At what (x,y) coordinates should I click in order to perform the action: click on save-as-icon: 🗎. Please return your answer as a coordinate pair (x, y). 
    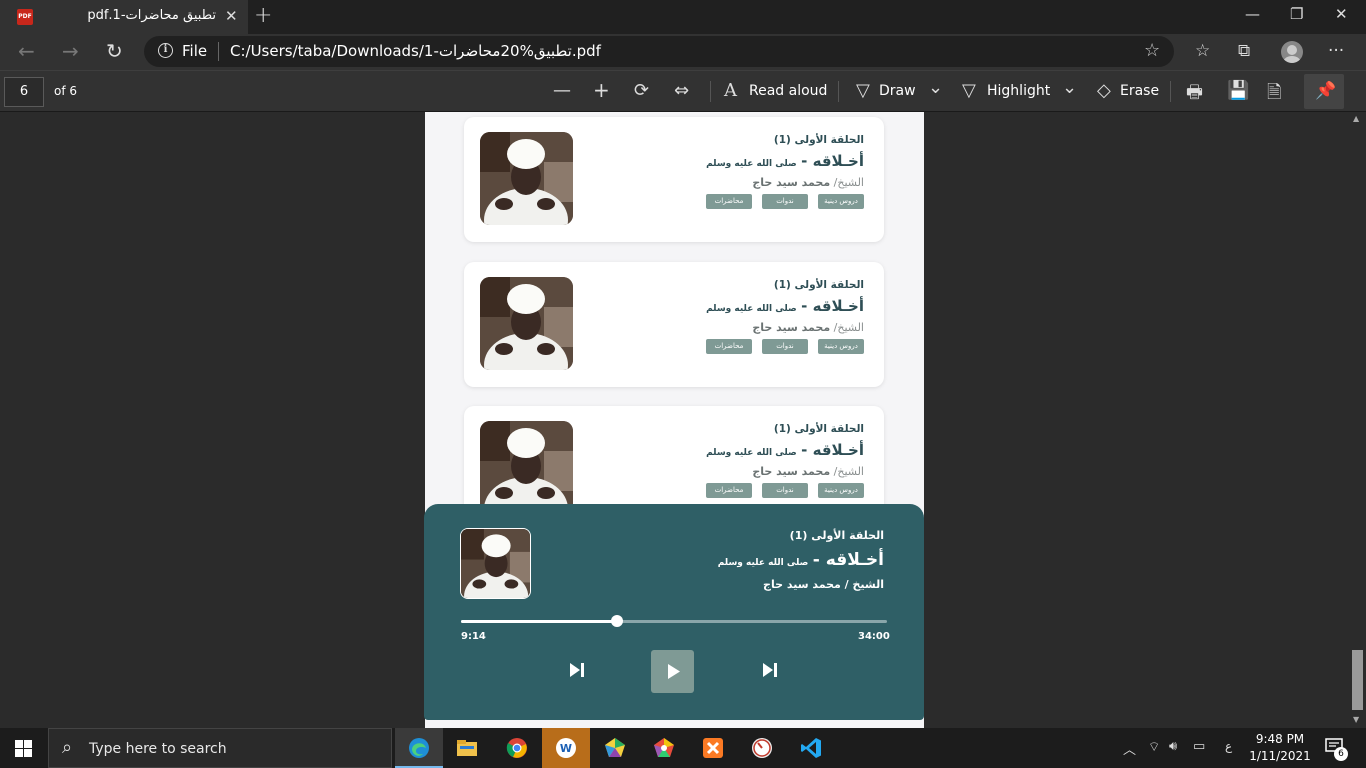
    Looking at the image, I should click on (1274, 95).